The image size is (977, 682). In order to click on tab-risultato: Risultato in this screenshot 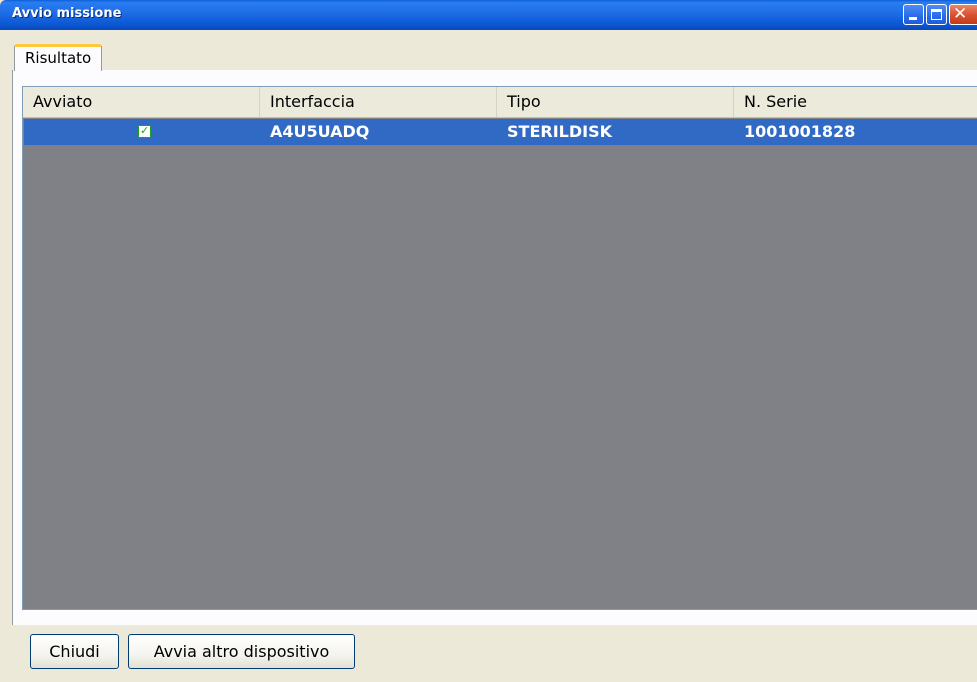, I will do `click(58, 57)`.